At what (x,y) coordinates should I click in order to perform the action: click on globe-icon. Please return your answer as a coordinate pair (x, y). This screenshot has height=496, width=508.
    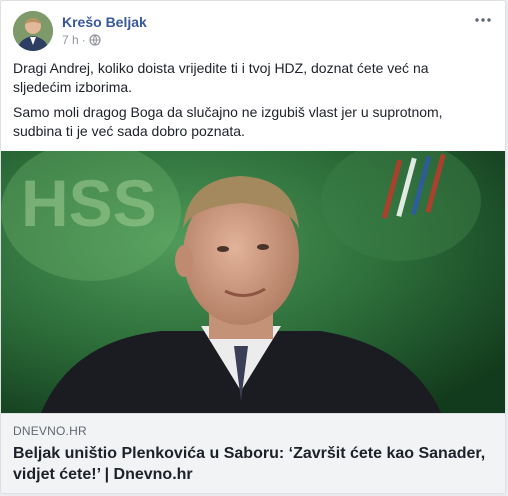
    Looking at the image, I should click on (95, 40).